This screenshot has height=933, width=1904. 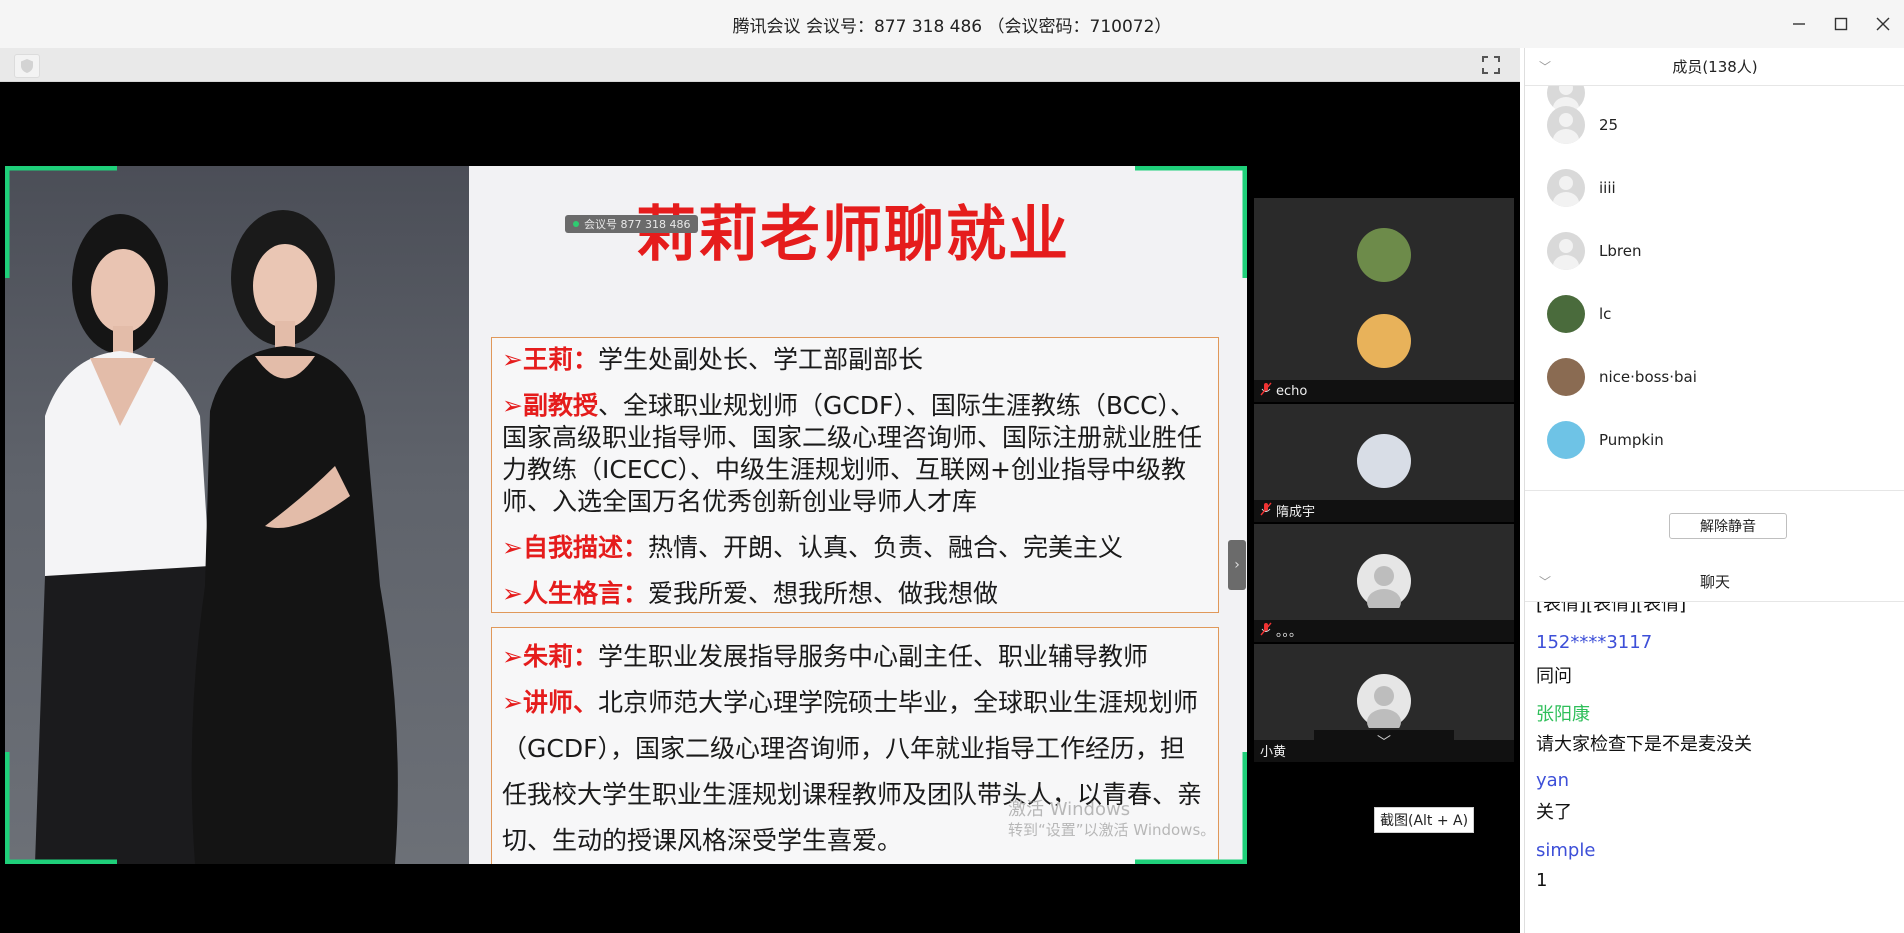 What do you see at coordinates (1605, 314) in the screenshot?
I see `member-name: lc` at bounding box center [1605, 314].